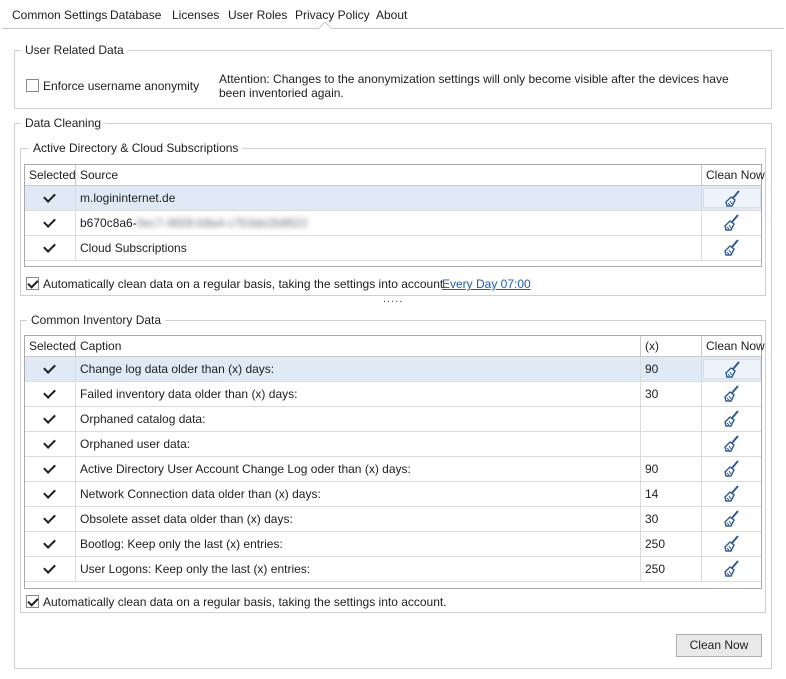 Image resolution: width=786 pixels, height=679 pixels. Describe the element at coordinates (671, 494) in the screenshot. I see `x-value-cell: 14` at that location.